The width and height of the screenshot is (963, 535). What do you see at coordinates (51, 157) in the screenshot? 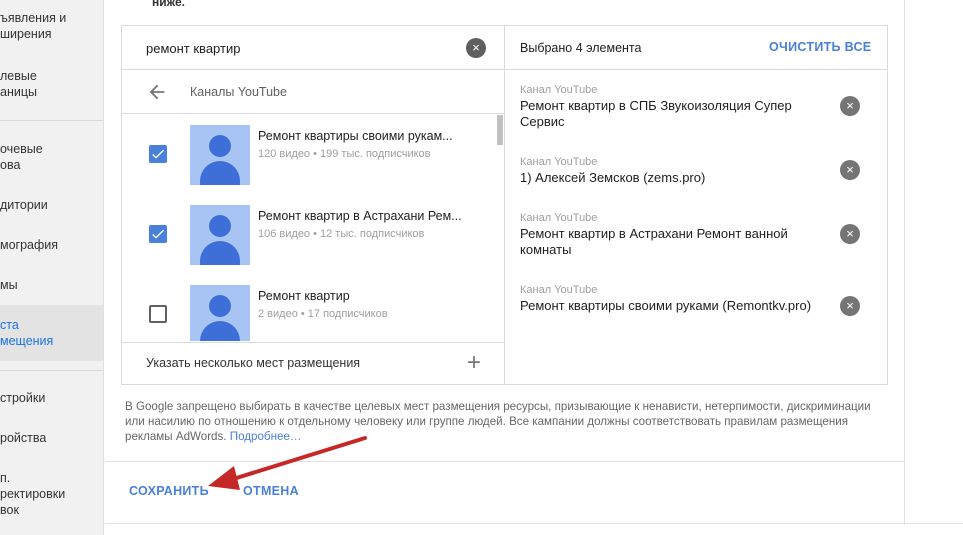
I see `nav-item-keywords: очевые ова` at bounding box center [51, 157].